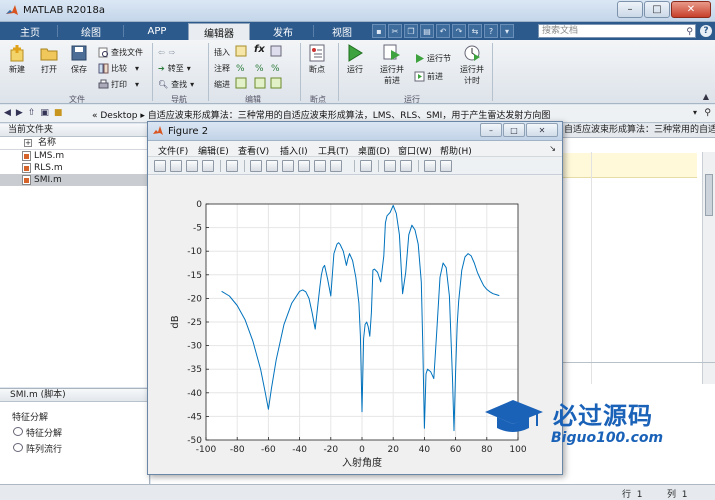 This screenshot has width=715, height=500. What do you see at coordinates (176, 84) in the screenshot?
I see `find-button: 🔍︎ 查找 ▾` at bounding box center [176, 84].